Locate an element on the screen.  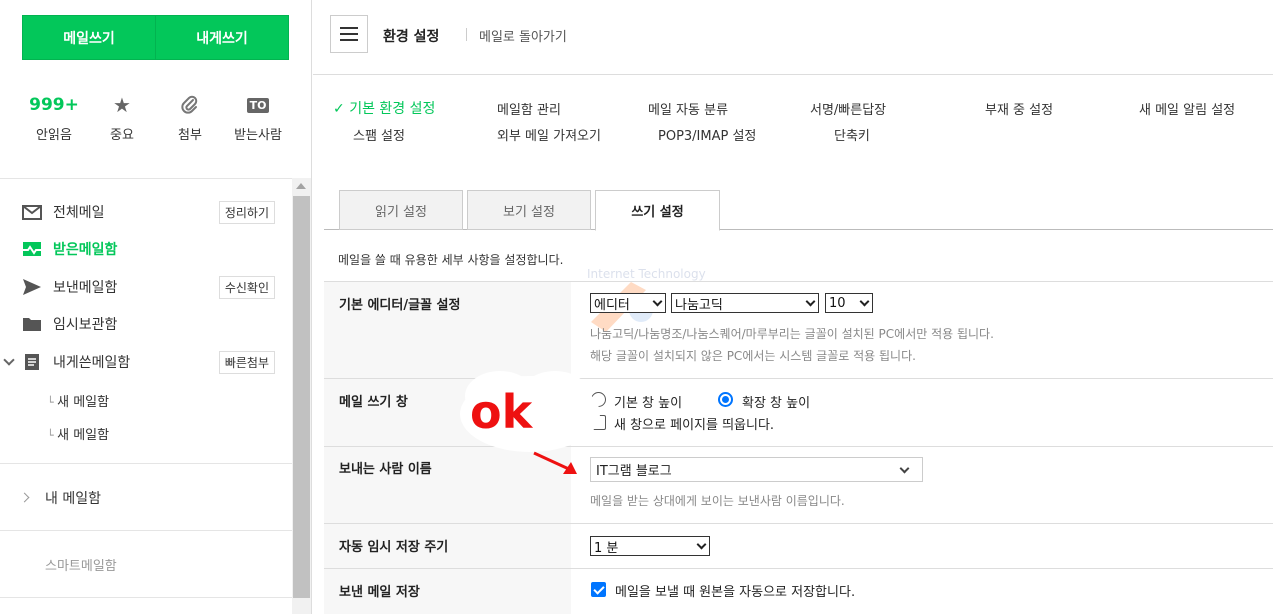
menu-button is located at coordinates (349, 34).